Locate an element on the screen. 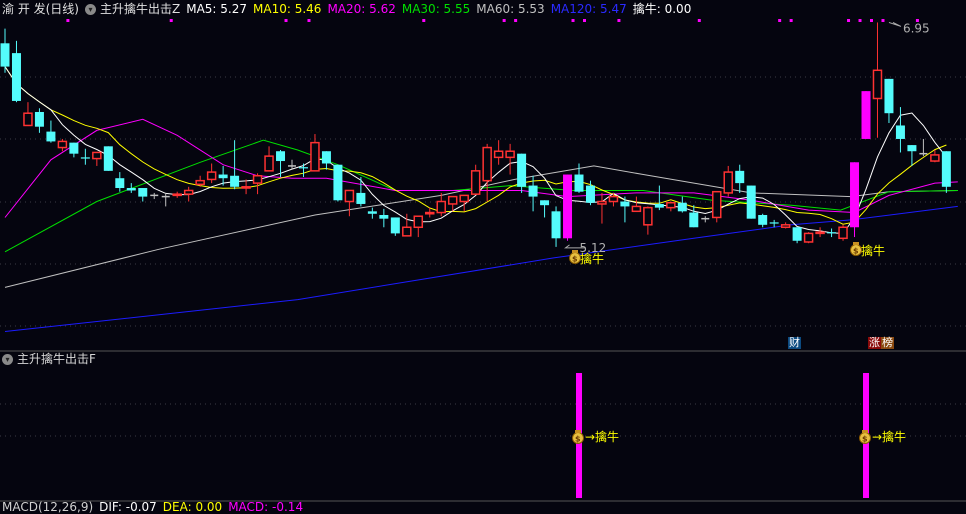  limit-up-tag-1: 涨 is located at coordinates (874, 343).